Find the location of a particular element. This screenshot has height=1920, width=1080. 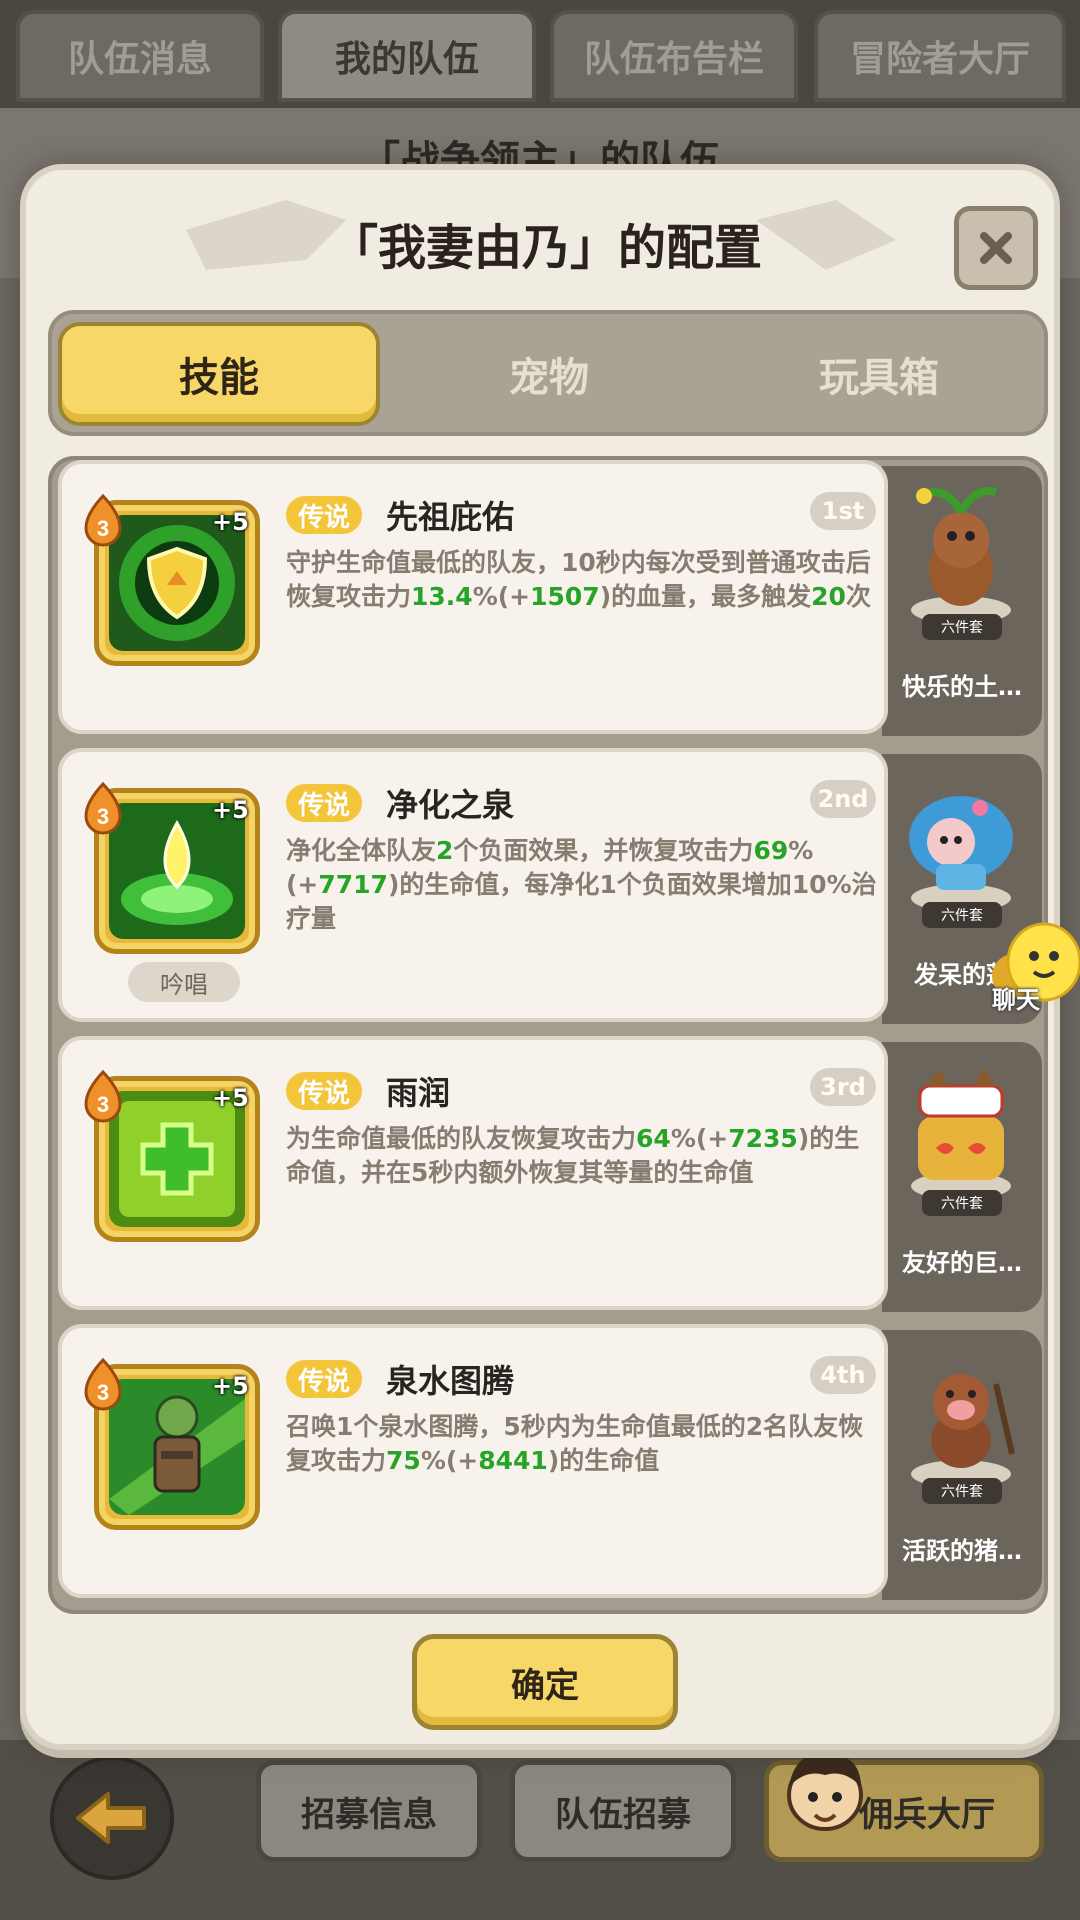

tab-team-bulletin: 队伍布告栏 is located at coordinates (674, 56).